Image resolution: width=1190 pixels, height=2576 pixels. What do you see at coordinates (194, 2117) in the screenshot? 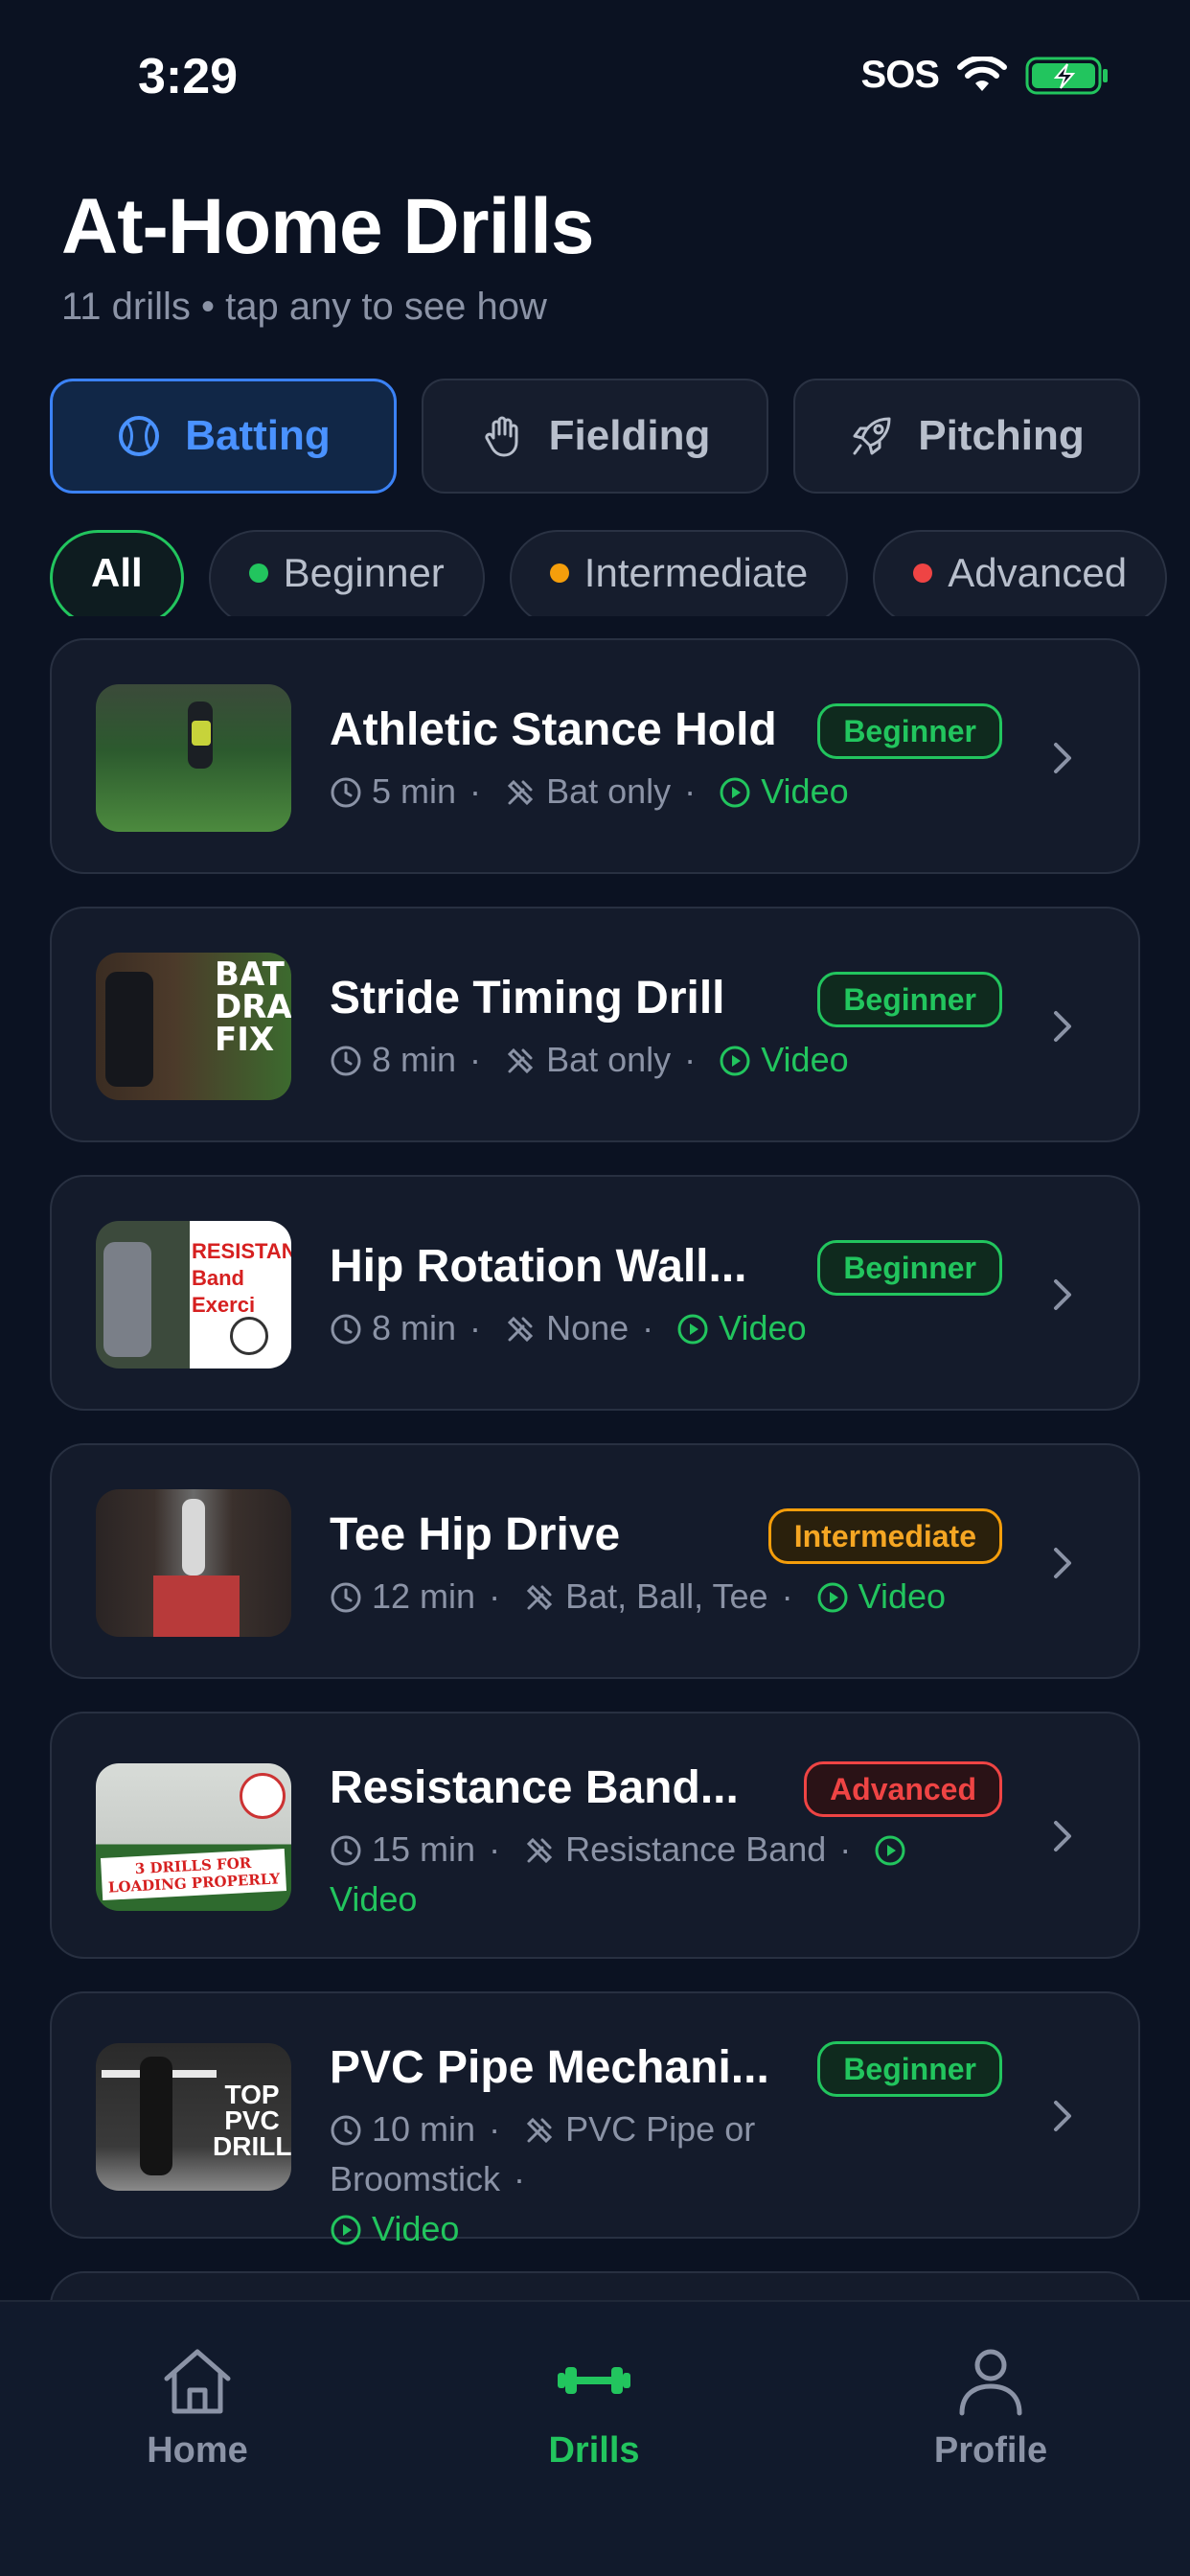
I see `drill-thumbnail: TOP PVC DRILLS` at bounding box center [194, 2117].